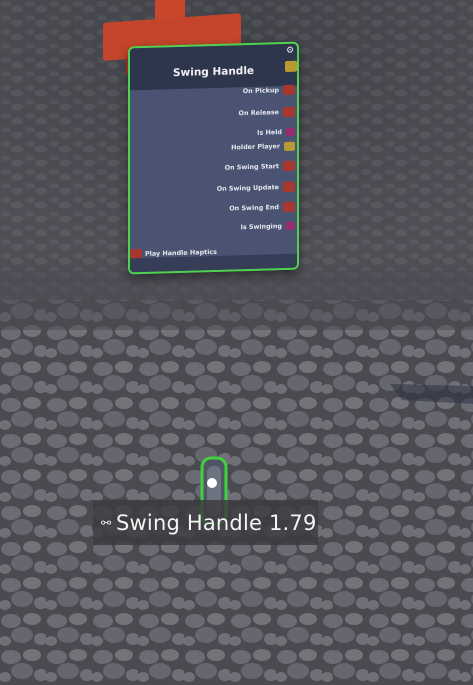 The image size is (473, 685). Describe the element at coordinates (289, 146) in the screenshot. I see `object-port-icon` at that location.